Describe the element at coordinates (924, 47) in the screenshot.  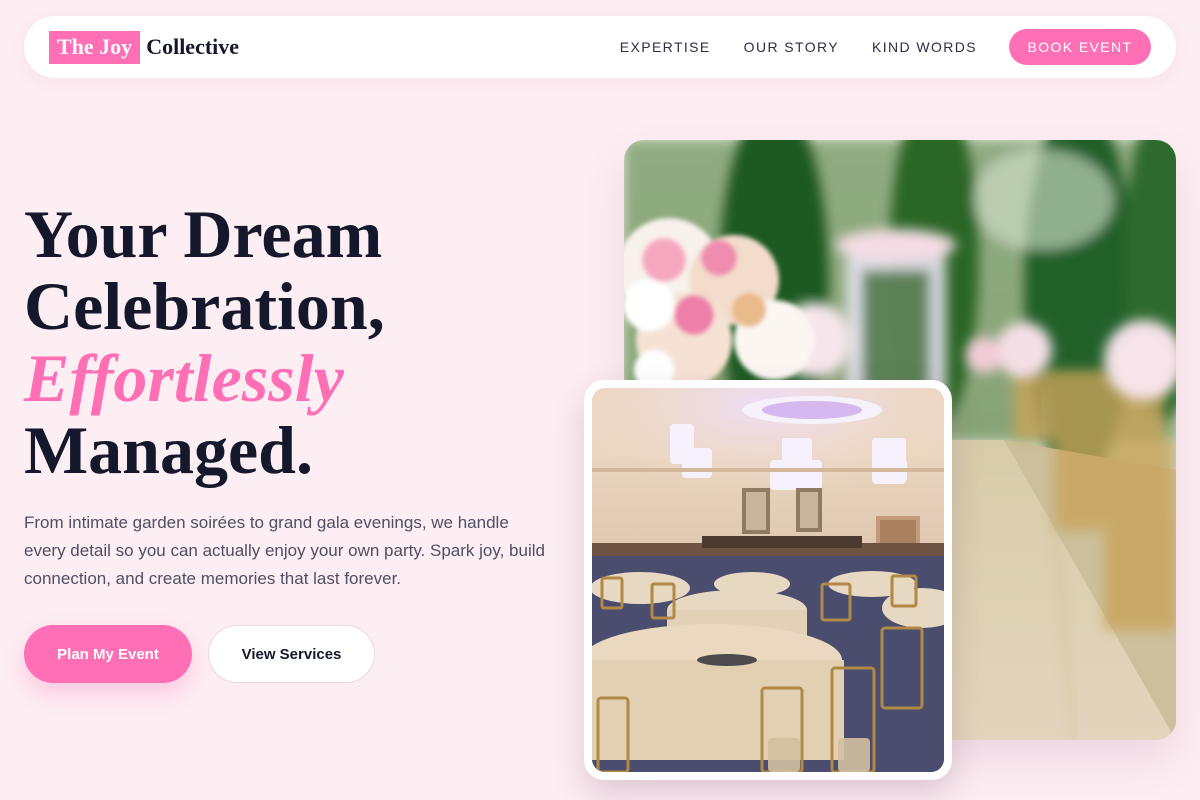
I see `nav-link-kind-words: KIND WORDS` at that location.